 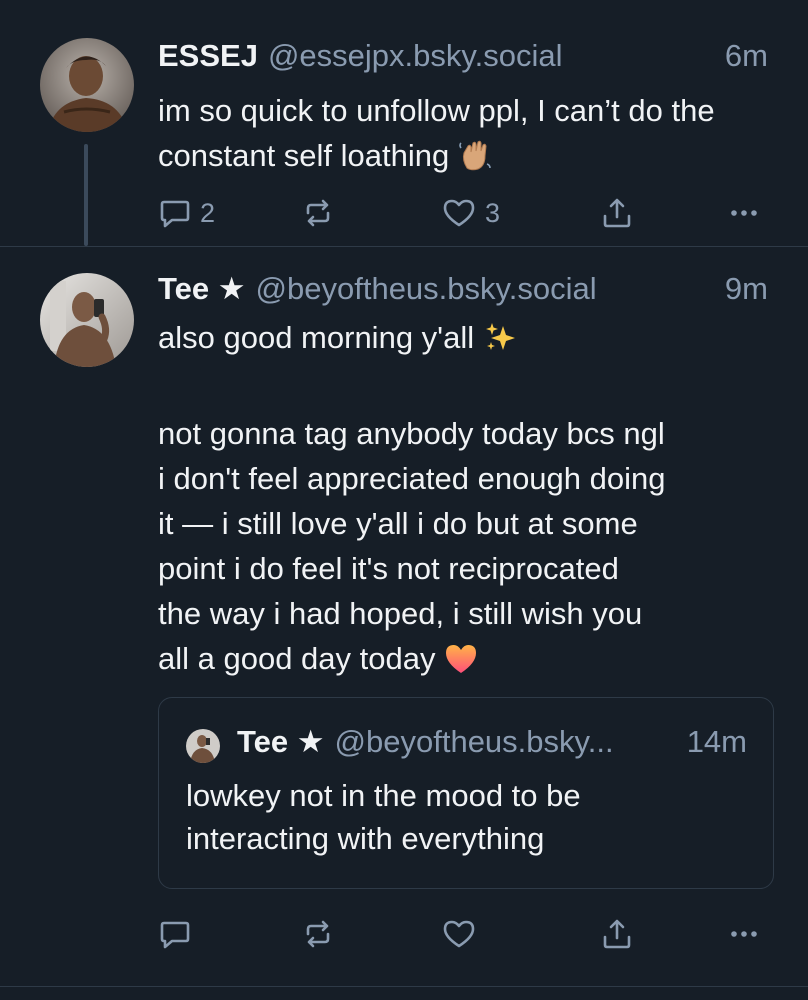 I want to click on post-actions: 2 3, so click(x=463, y=213).